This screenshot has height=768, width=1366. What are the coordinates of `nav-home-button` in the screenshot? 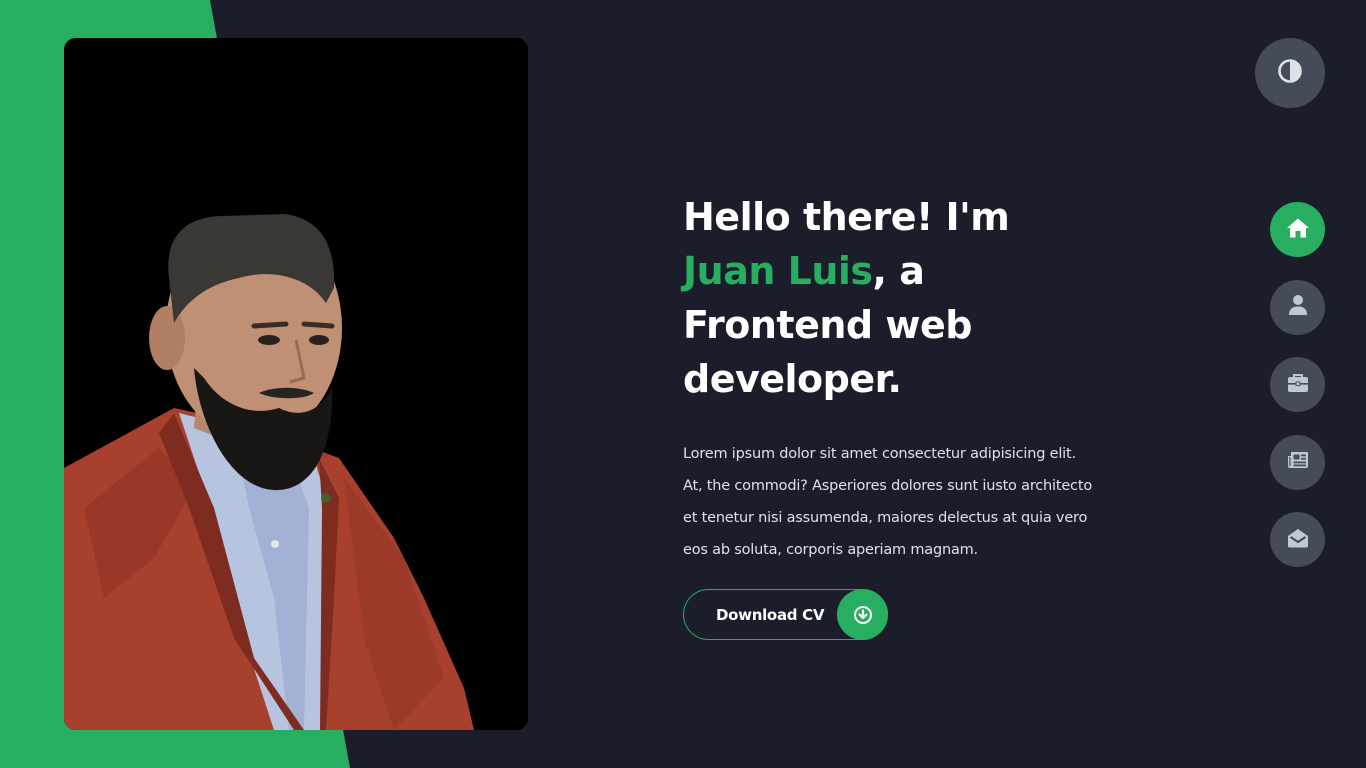 It's located at (1297, 229).